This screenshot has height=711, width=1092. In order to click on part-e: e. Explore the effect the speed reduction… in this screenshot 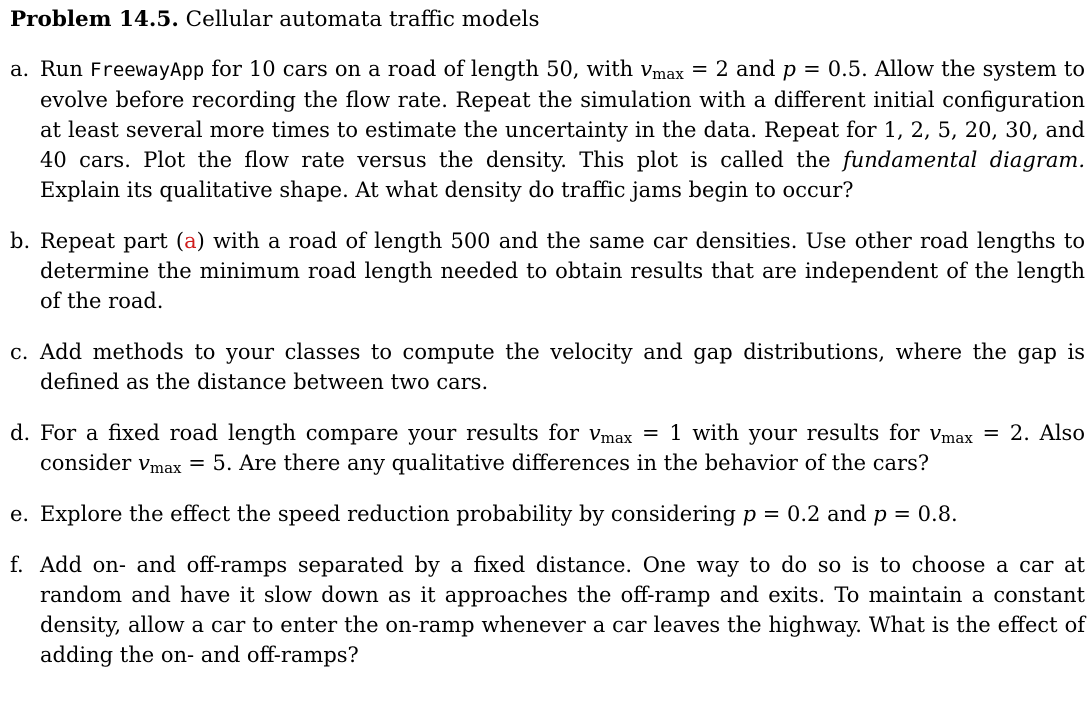, I will do `click(547, 514)`.